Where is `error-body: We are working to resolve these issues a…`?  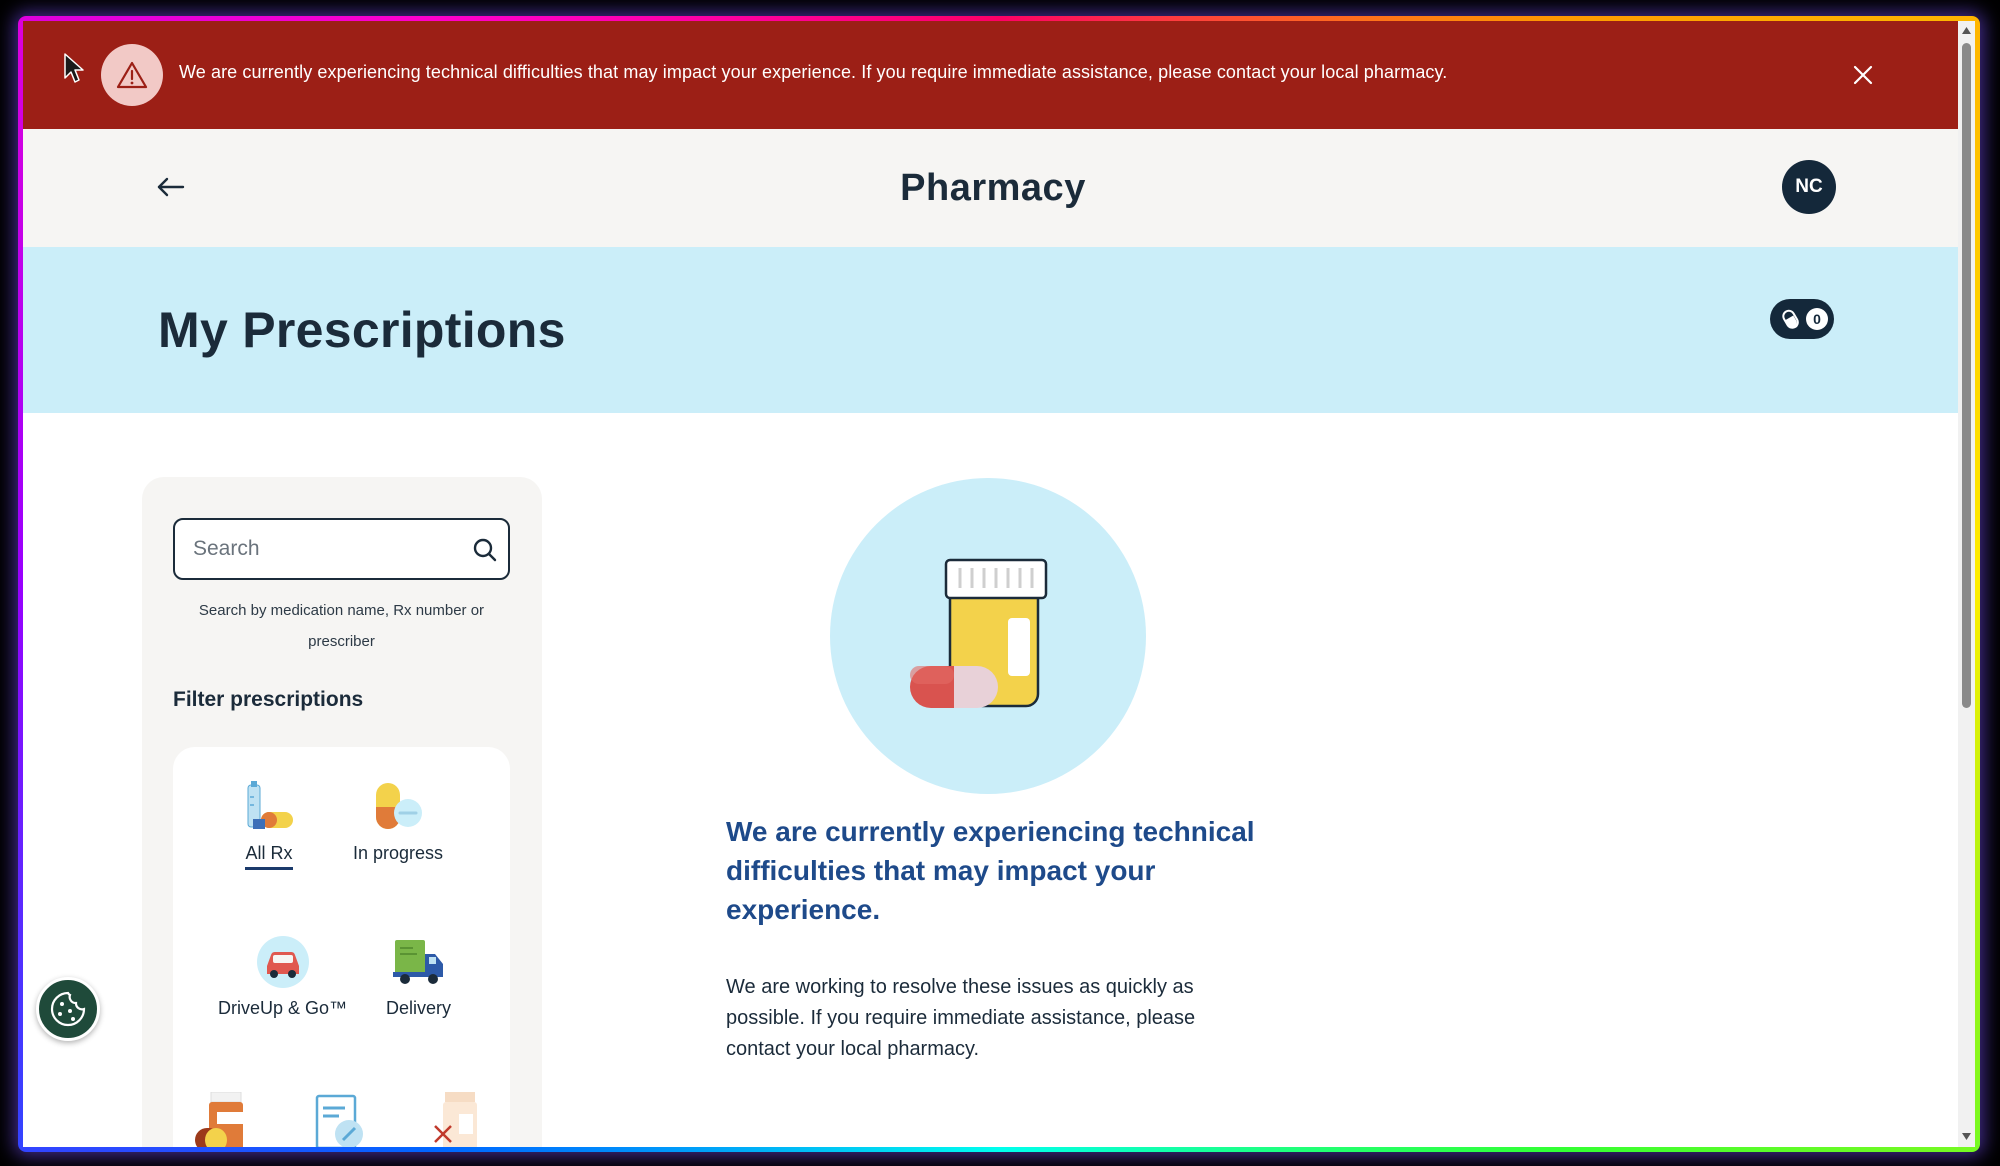
error-body: We are working to resolve these issues a… is located at coordinates (961, 1018).